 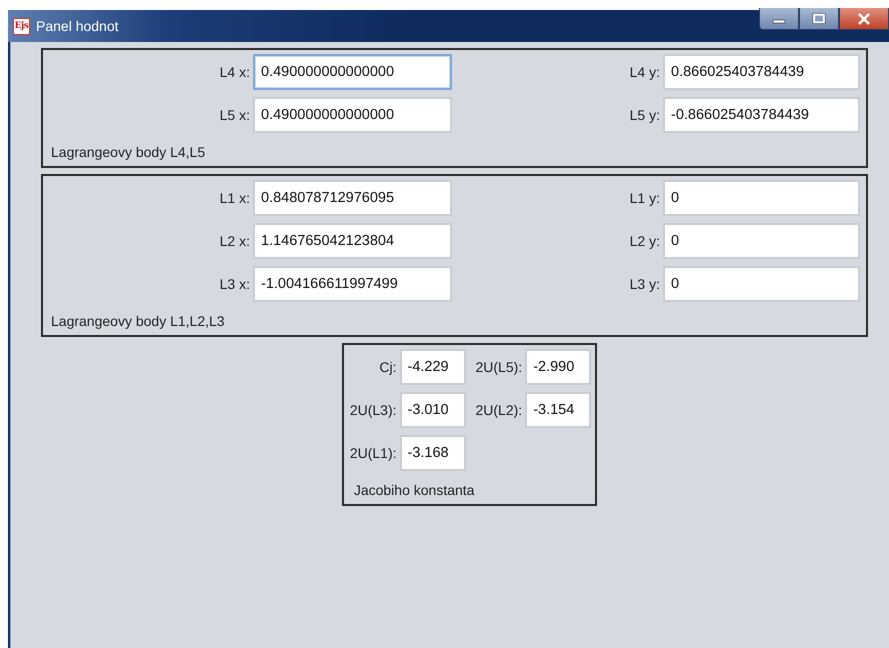 What do you see at coordinates (77, 26) in the screenshot?
I see `window-title: Panel hodnot` at bounding box center [77, 26].